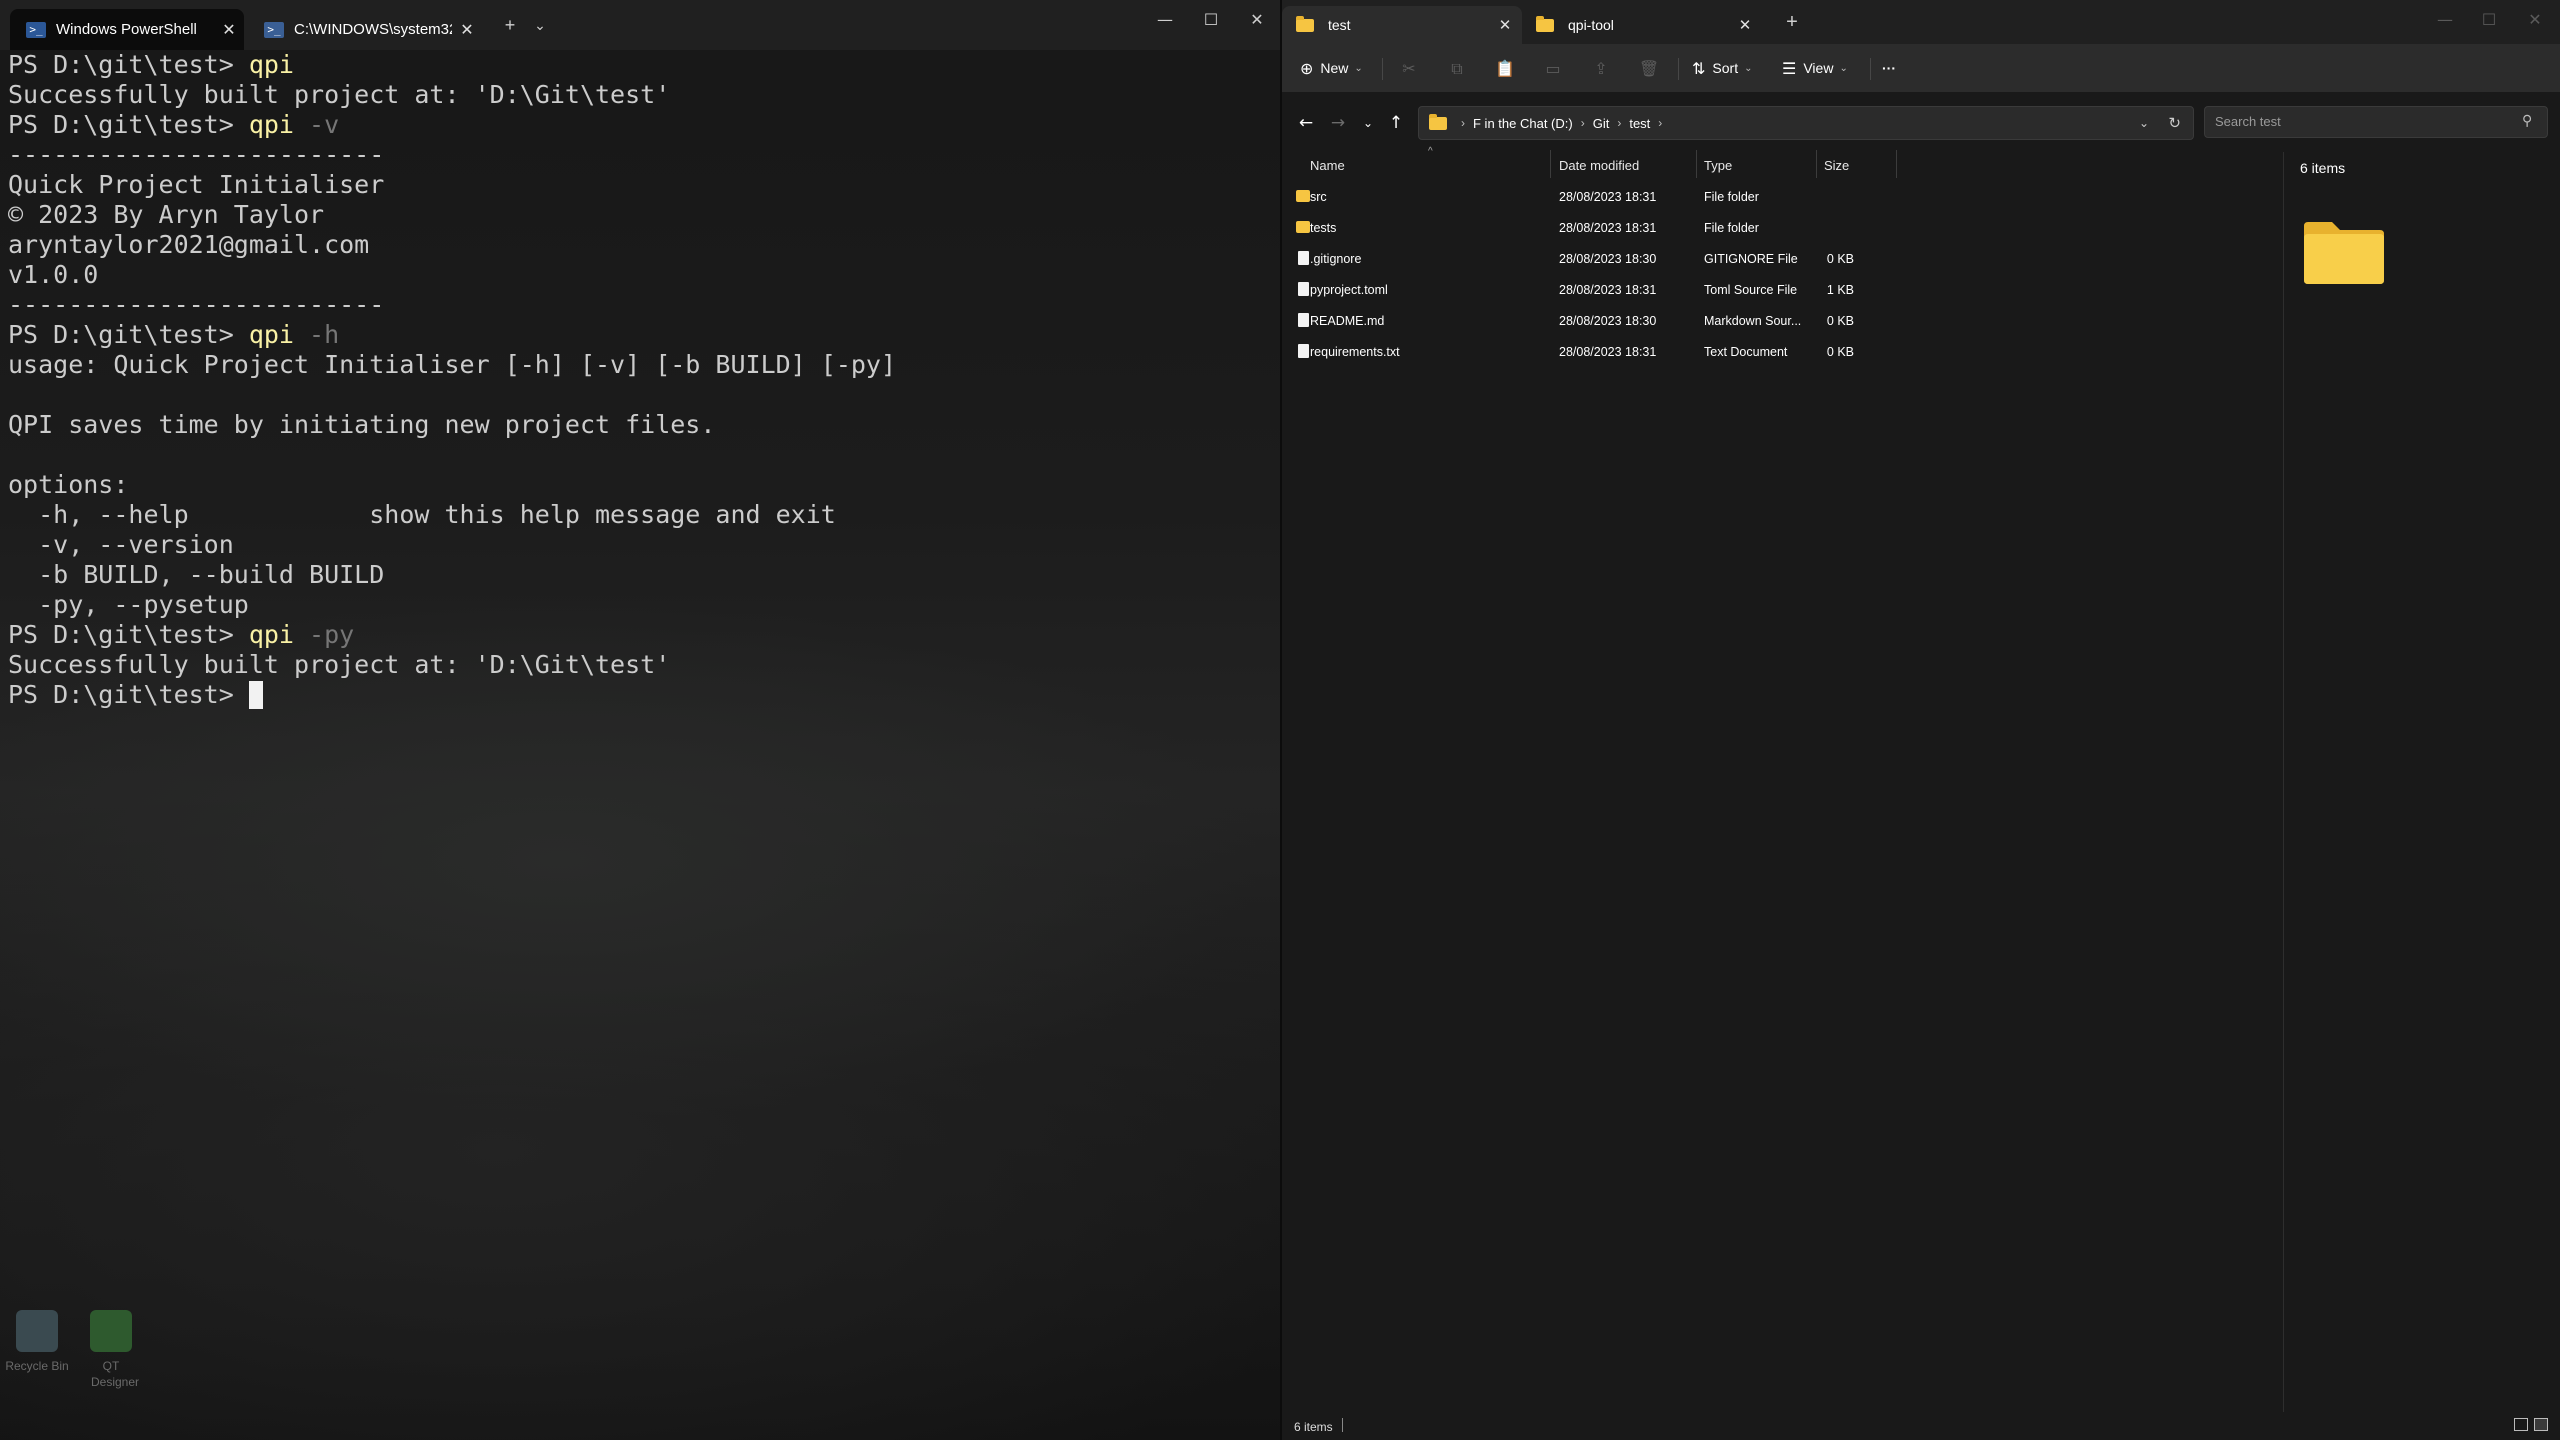 This screenshot has height=1440, width=2560. I want to click on large-folder-icon, so click(2344, 253).